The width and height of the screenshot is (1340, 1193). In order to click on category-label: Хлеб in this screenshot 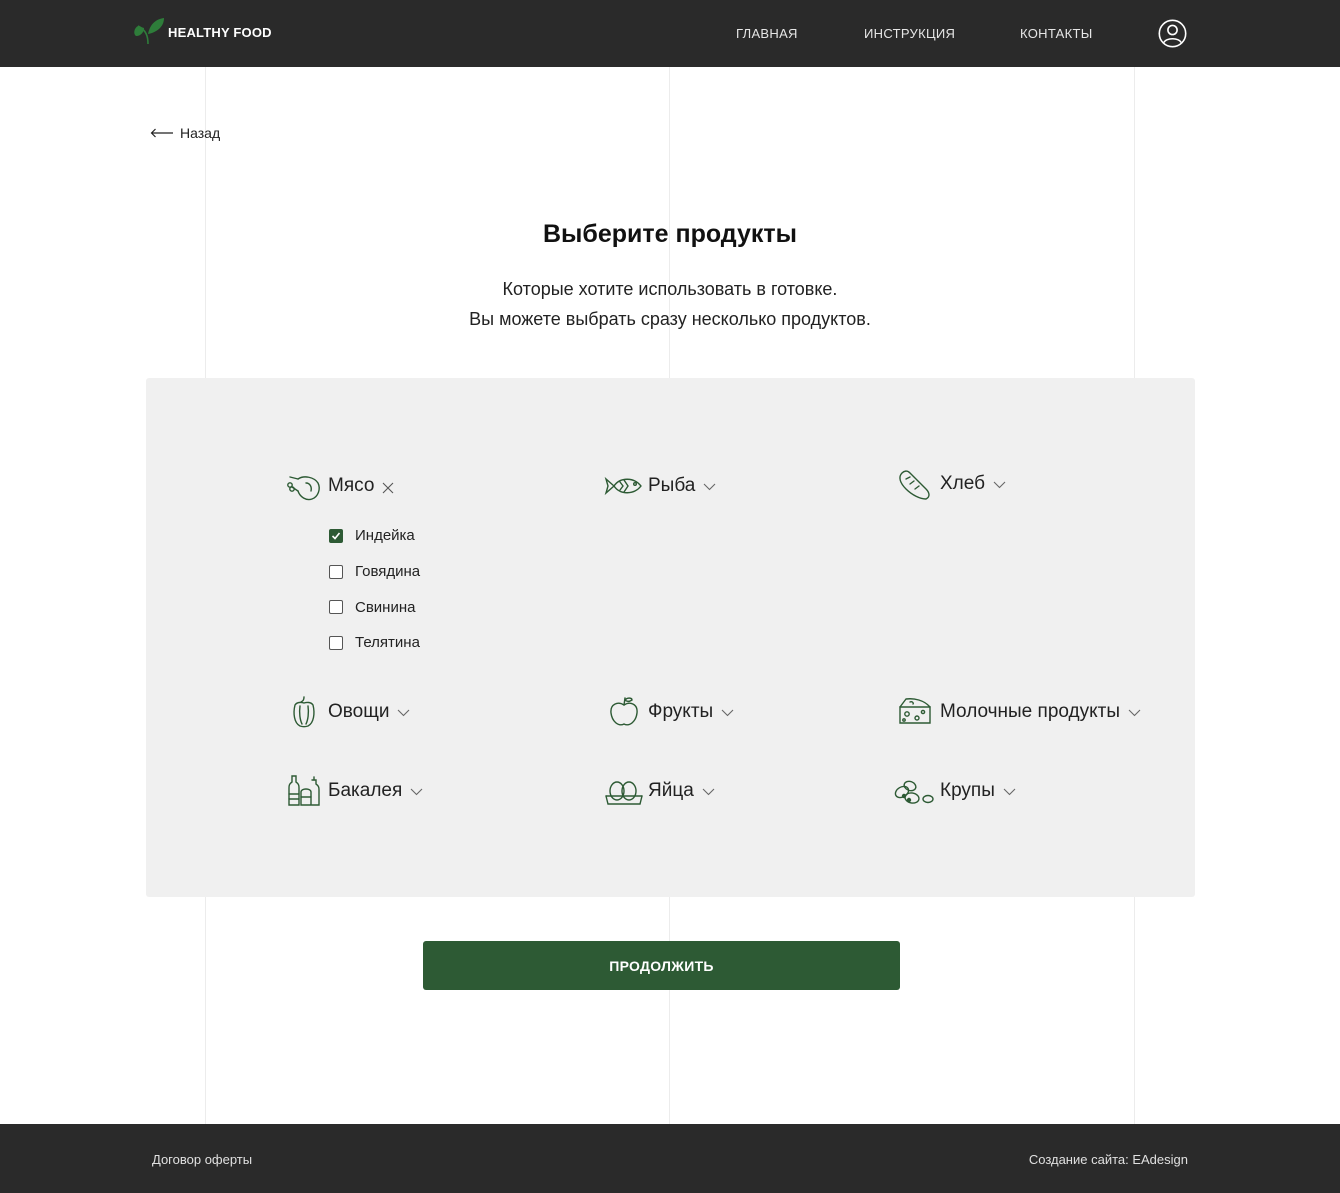, I will do `click(962, 483)`.